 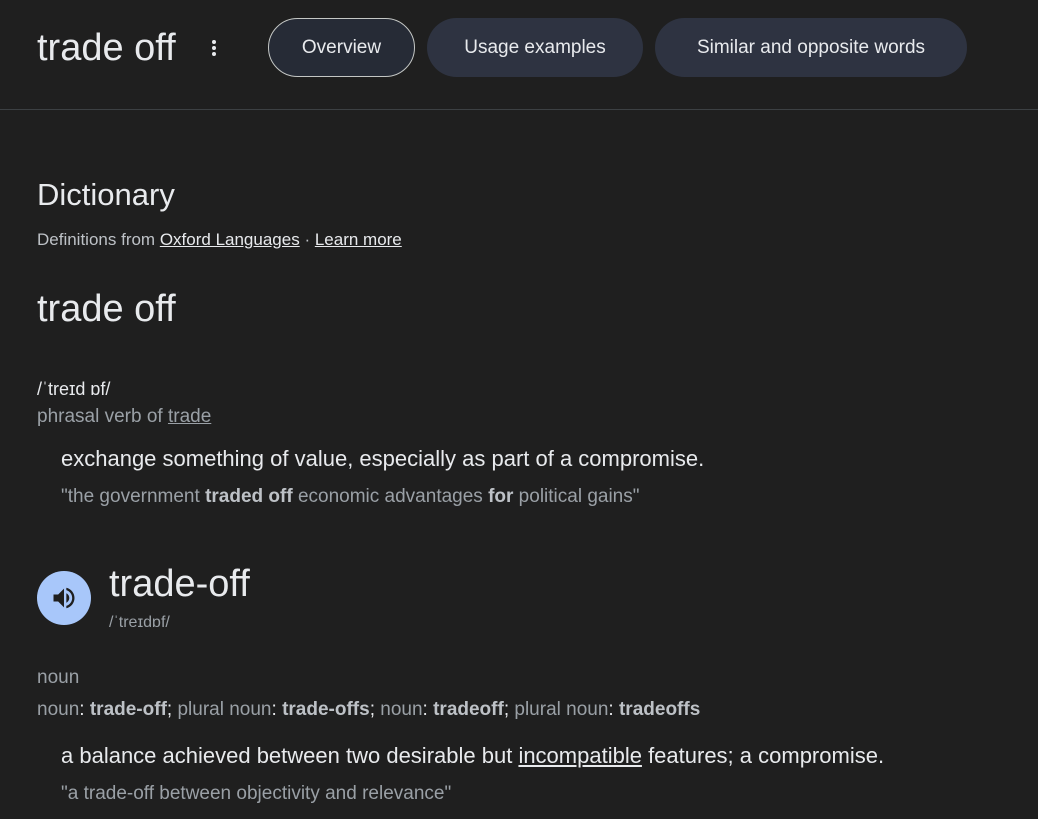 I want to click on entry1-part-of-speech: phrasal verb of trade, so click(x=124, y=417).